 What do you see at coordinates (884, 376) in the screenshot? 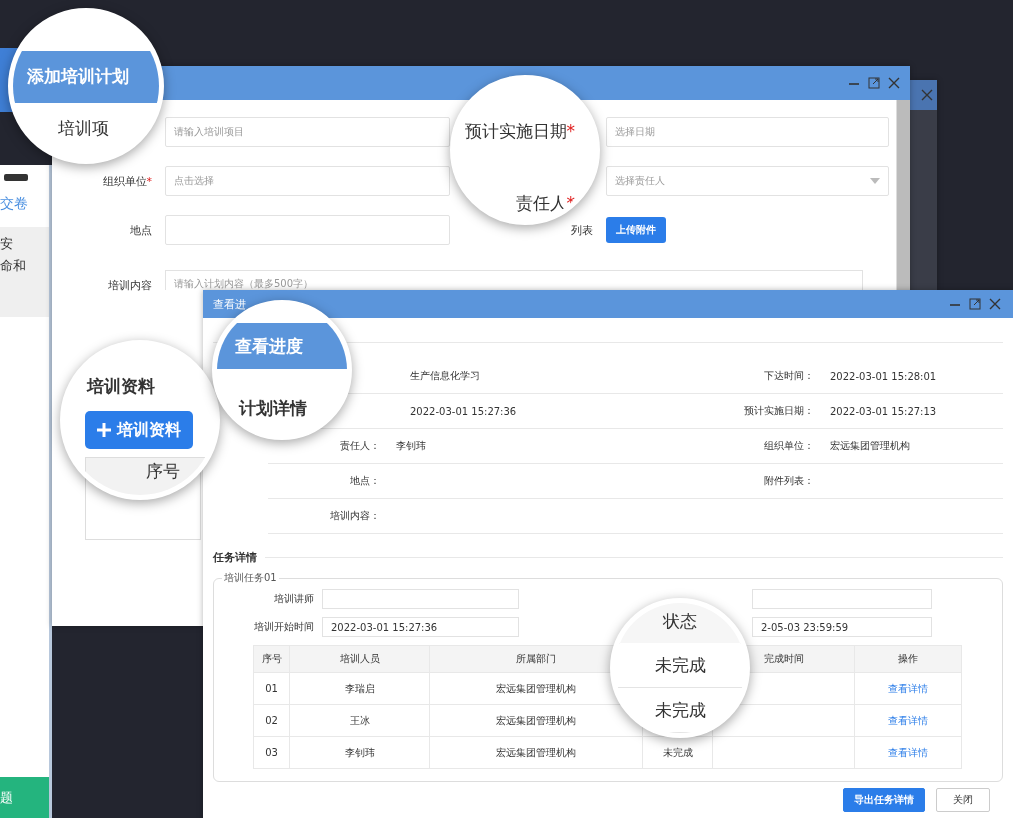
I see `detail-value: 2022-03-01 15:28:01` at bounding box center [884, 376].